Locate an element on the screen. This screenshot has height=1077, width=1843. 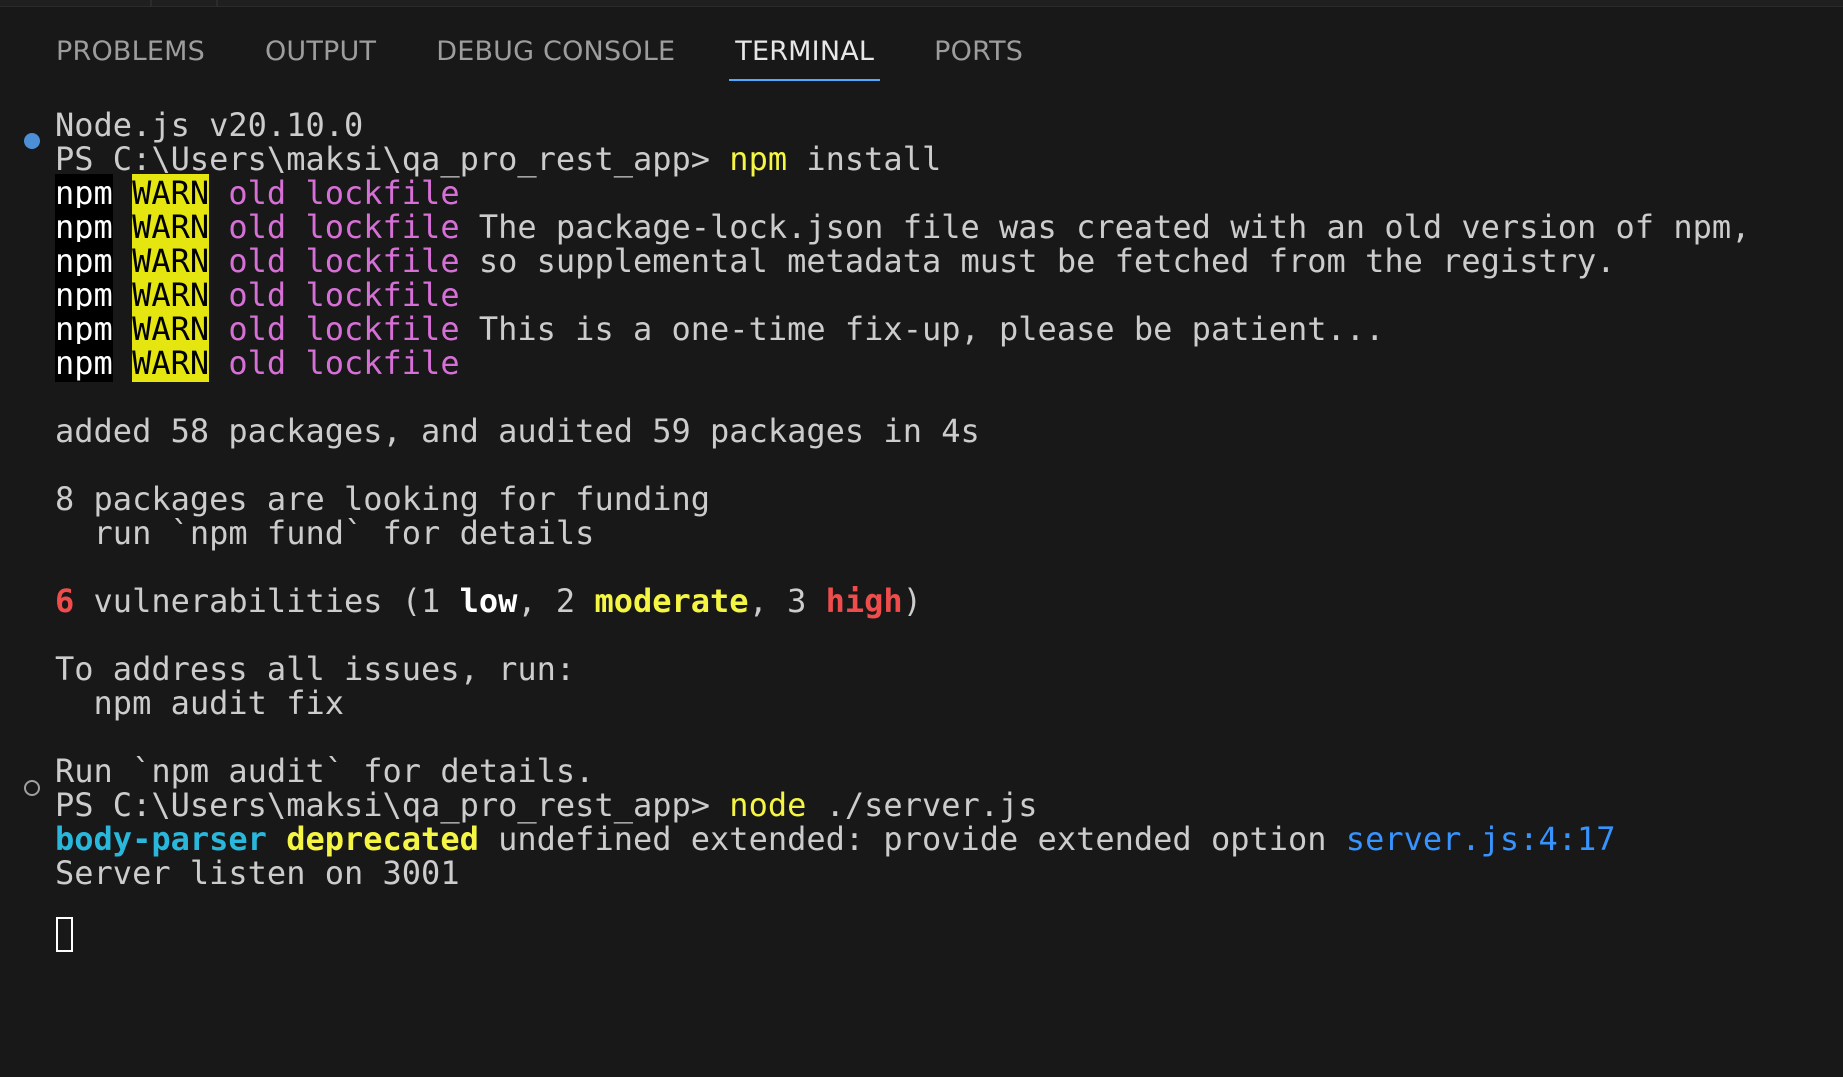
tab-ports: PORTS is located at coordinates (978, 55).